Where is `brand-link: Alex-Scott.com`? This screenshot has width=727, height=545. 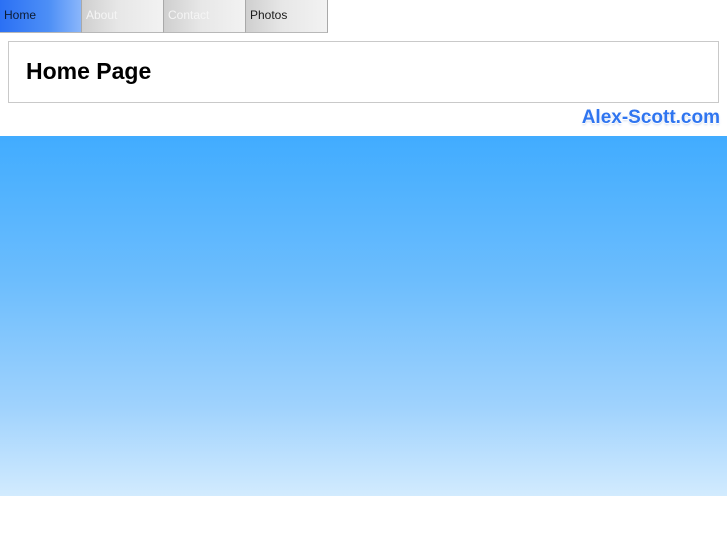 brand-link: Alex-Scott.com is located at coordinates (651, 118).